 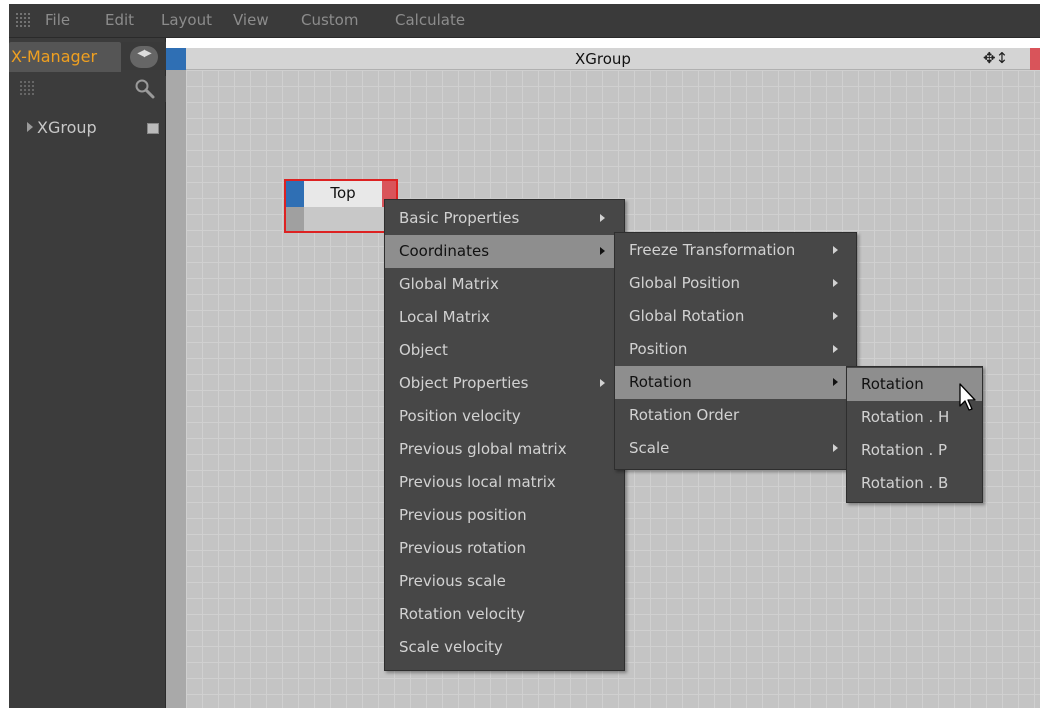 What do you see at coordinates (905, 483) in the screenshot?
I see `menu-item-label: Rotation . B` at bounding box center [905, 483].